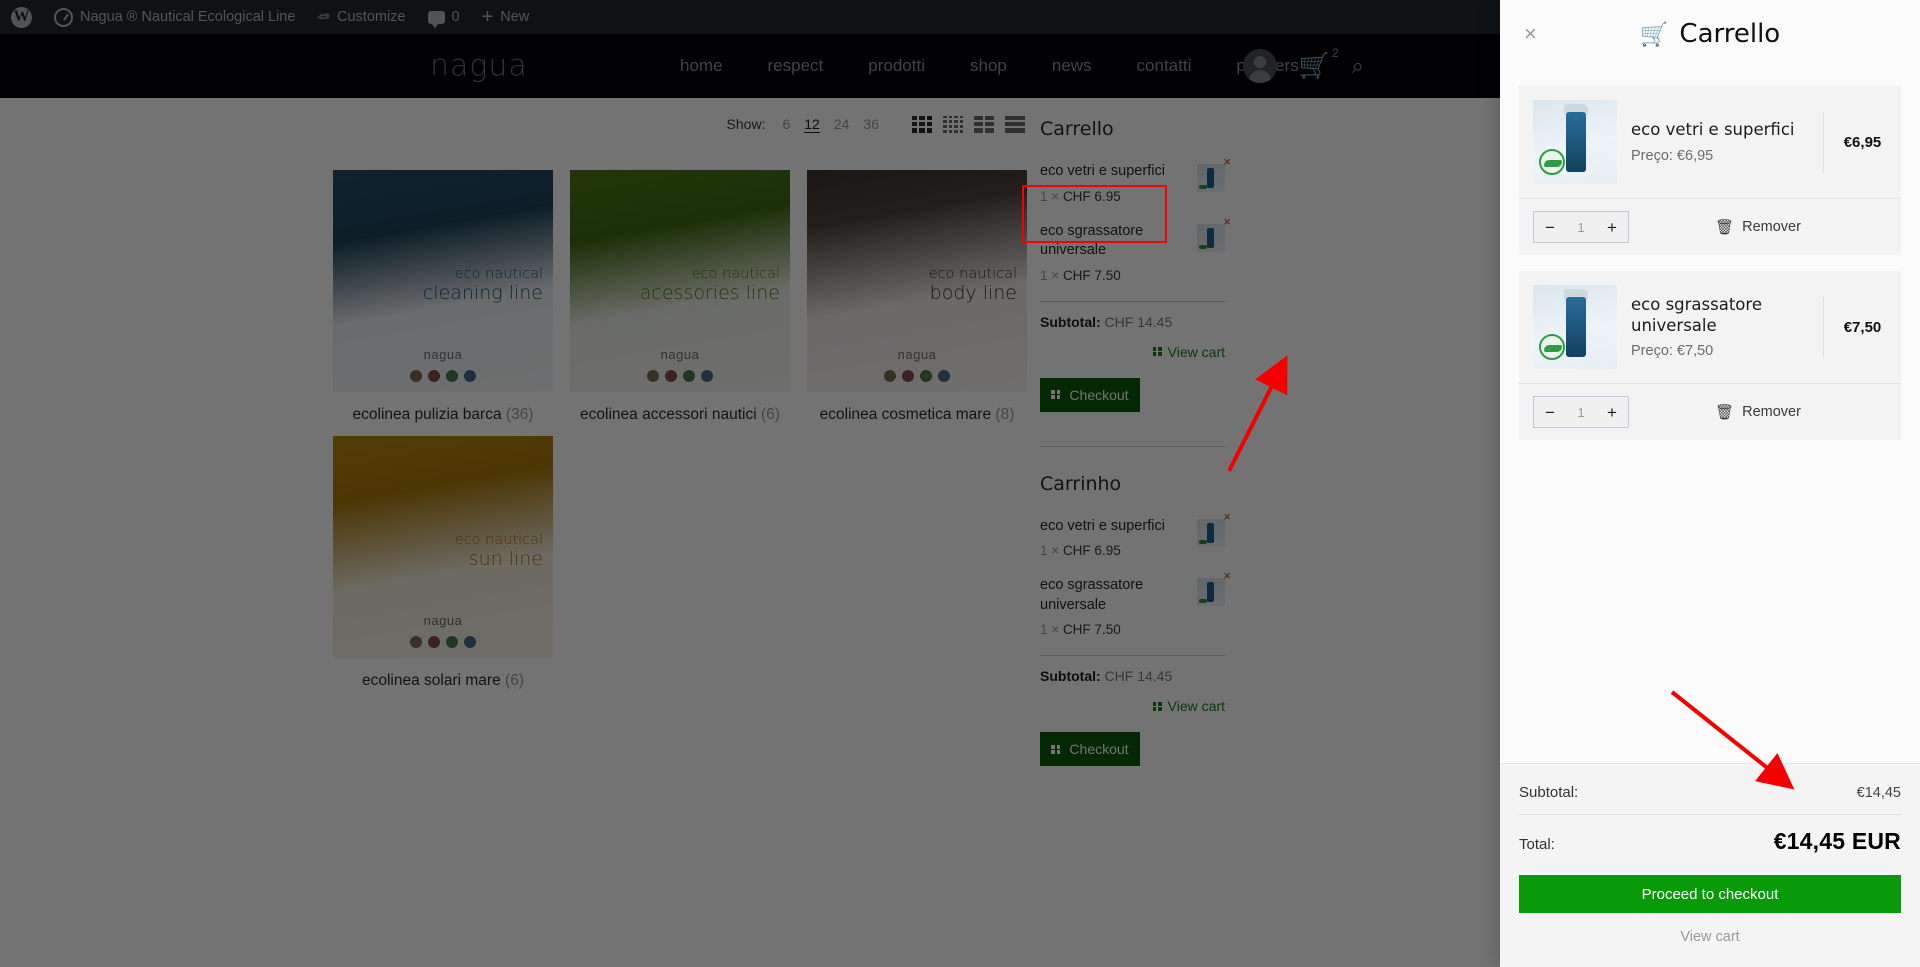 This screenshot has height=967, width=1920. What do you see at coordinates (21, 17) in the screenshot?
I see `wp-logo-menu: W` at bounding box center [21, 17].